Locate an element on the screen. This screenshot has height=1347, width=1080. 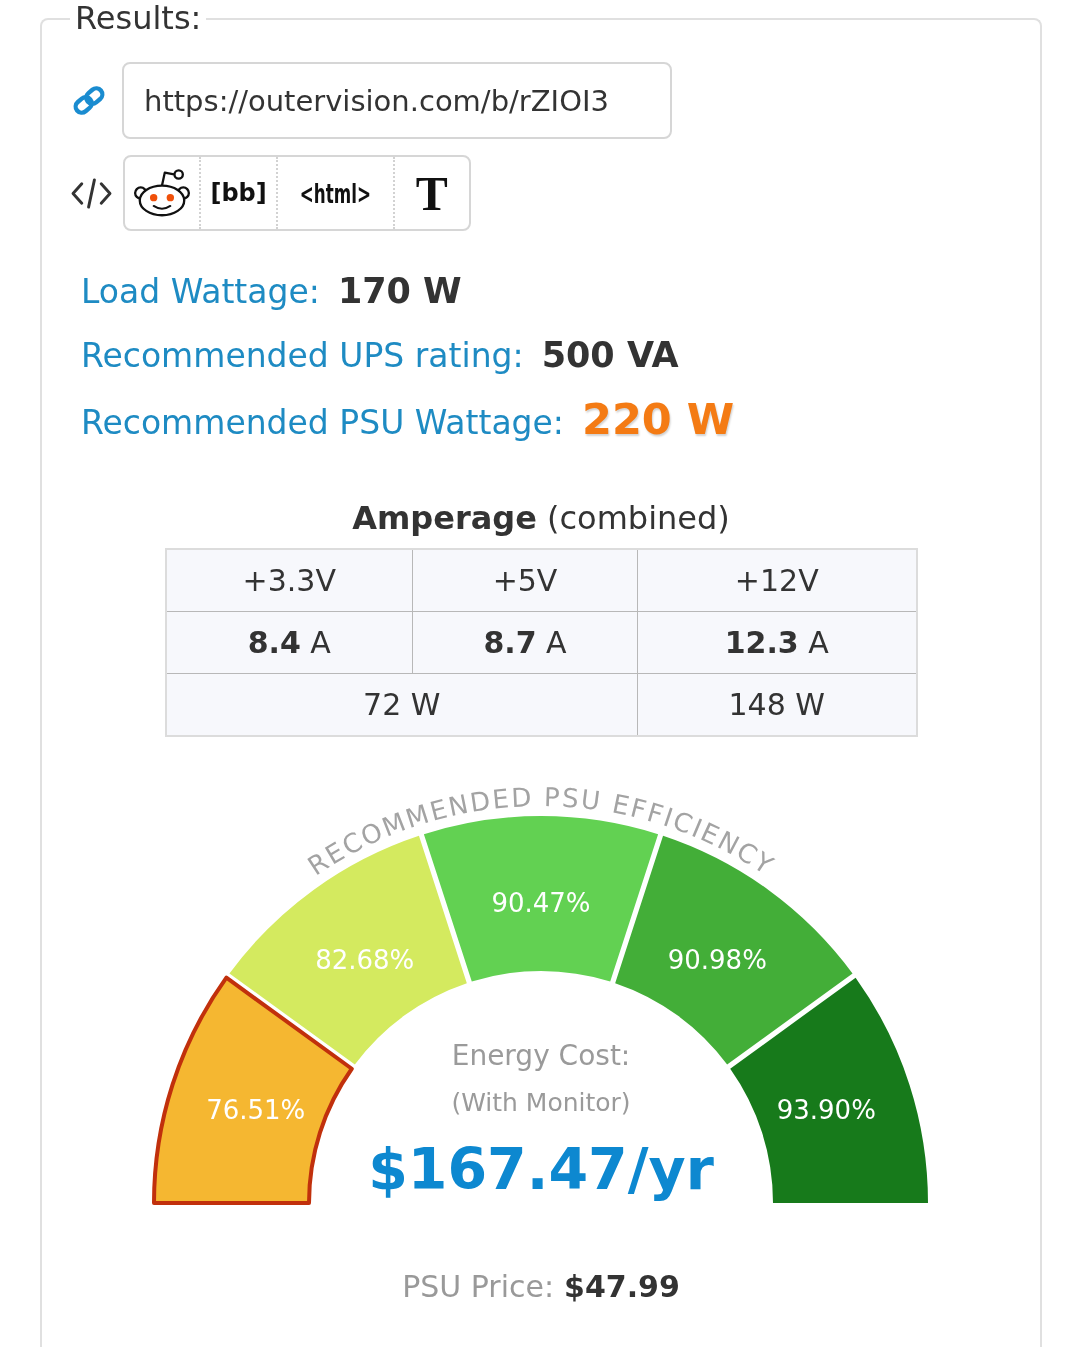
table-cell: +5V is located at coordinates (525, 580).